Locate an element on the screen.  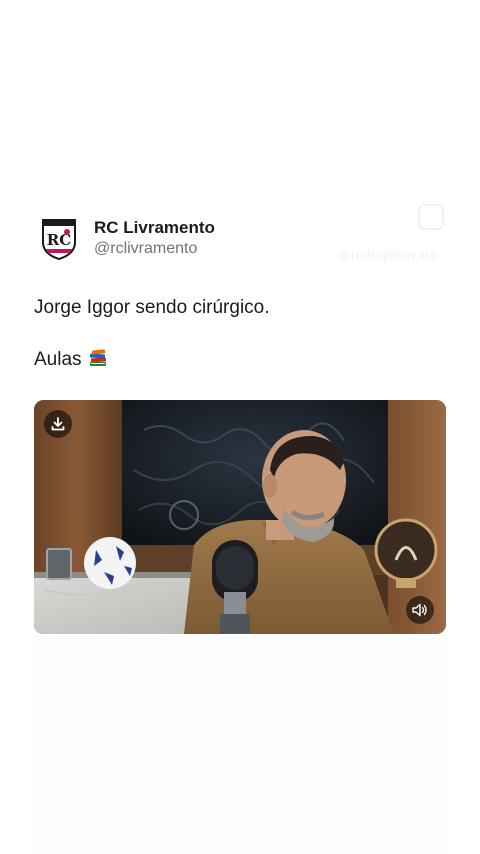
volume-button is located at coordinates (420, 610).